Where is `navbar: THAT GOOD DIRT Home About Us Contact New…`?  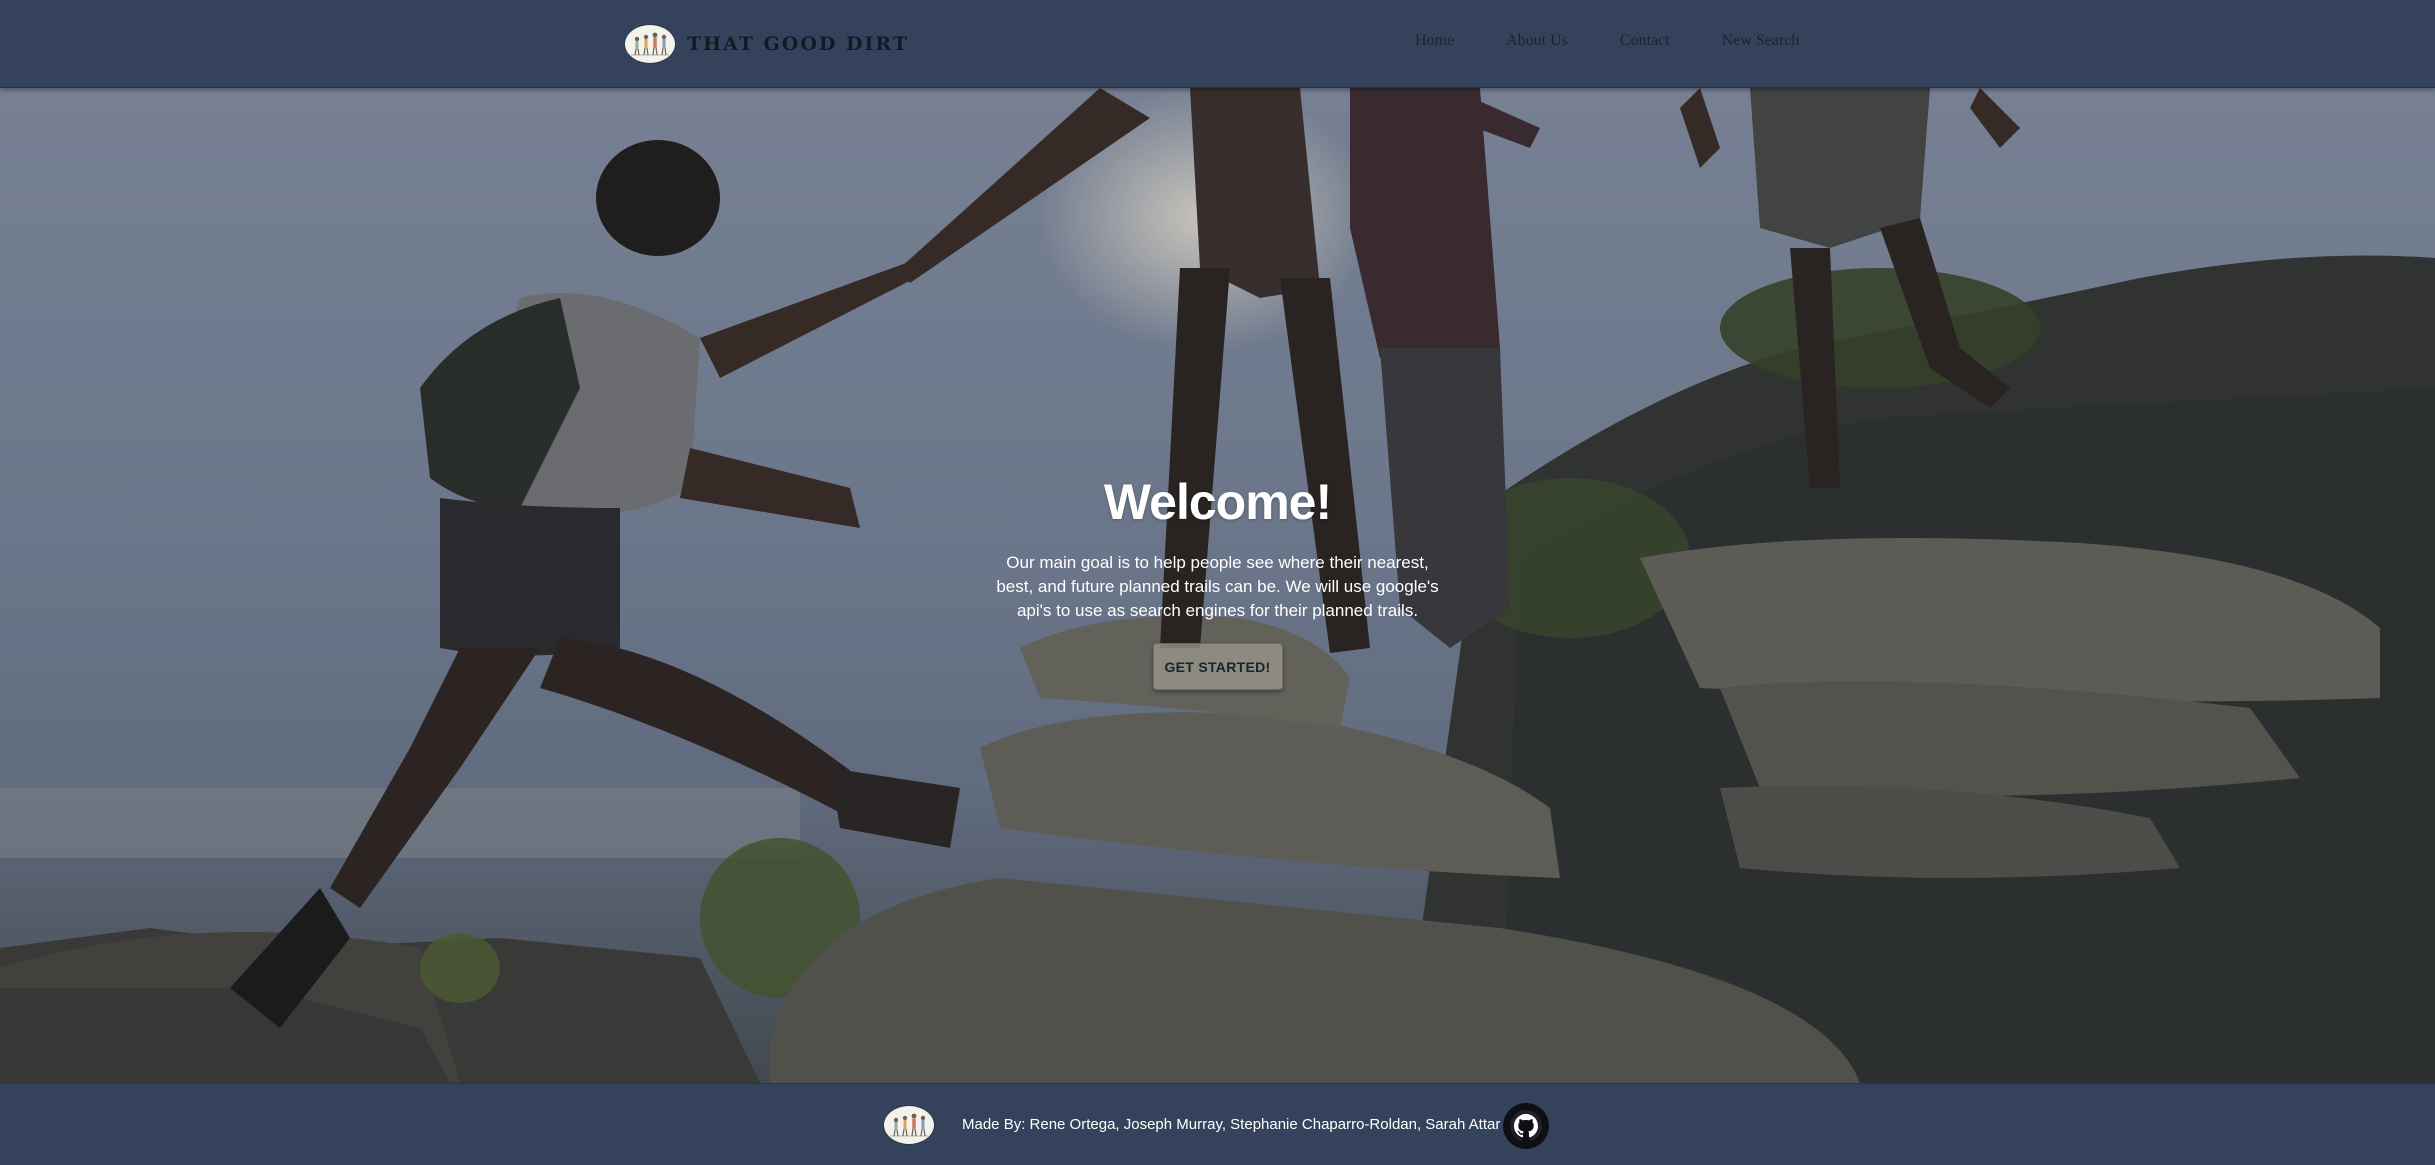 navbar: THAT GOOD DIRT Home About Us Contact New… is located at coordinates (1217, 44).